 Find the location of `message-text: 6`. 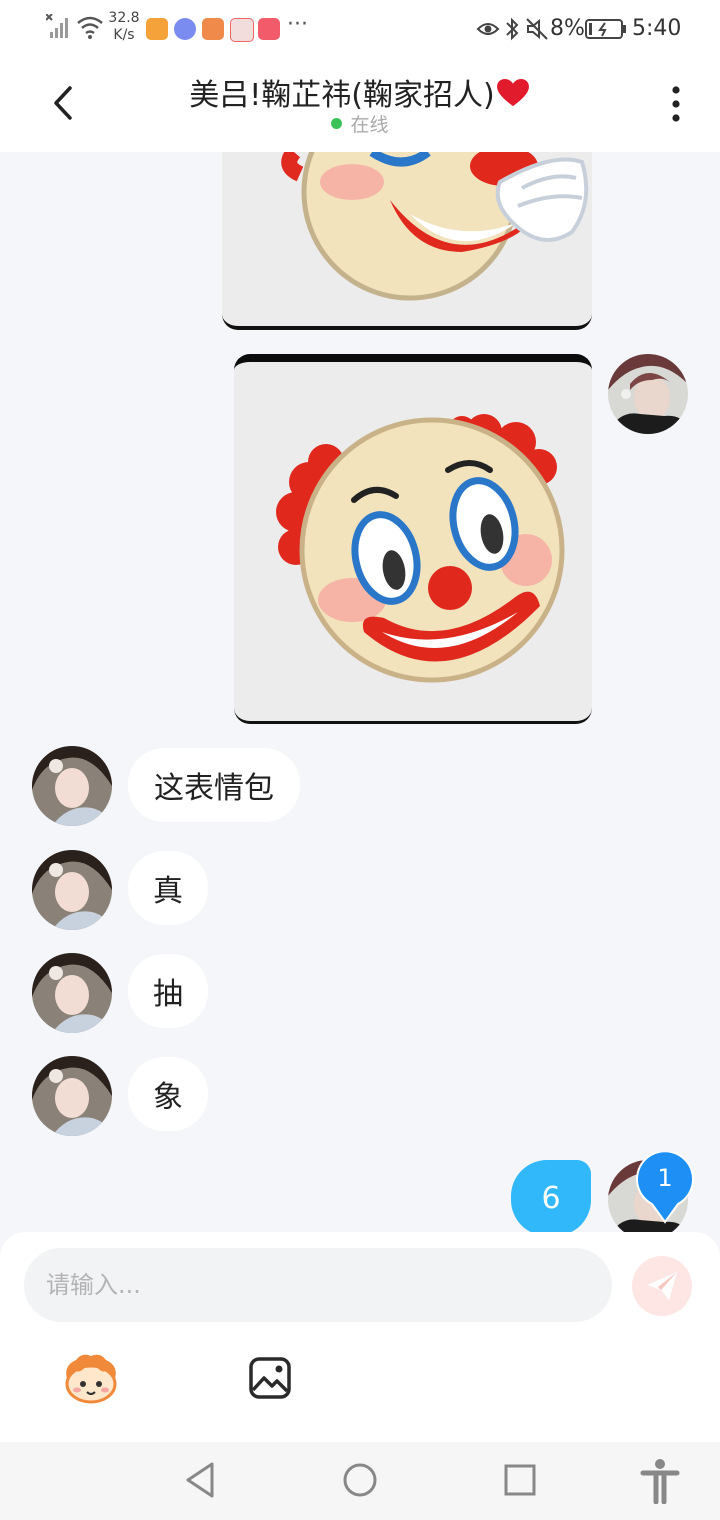

message-text: 6 is located at coordinates (551, 1198).